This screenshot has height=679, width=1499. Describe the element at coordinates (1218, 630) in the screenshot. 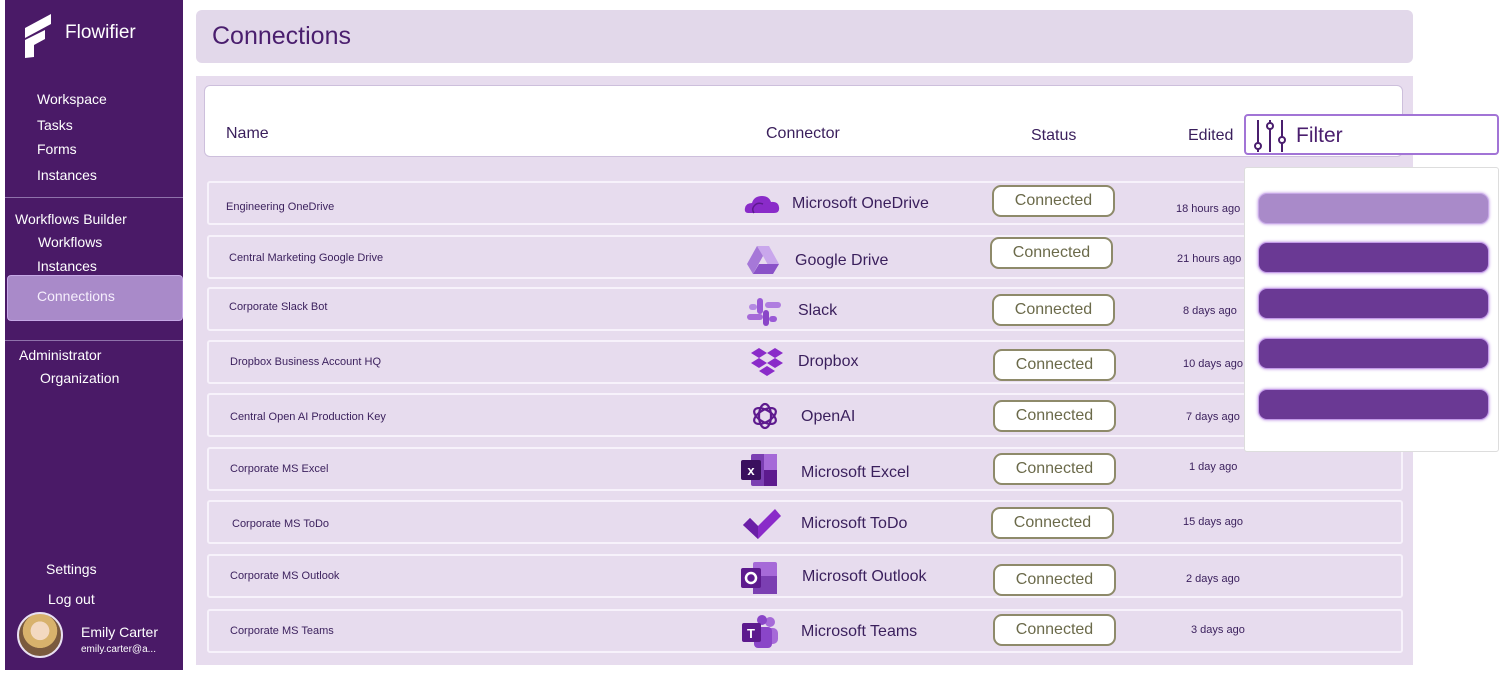

I see `edited-time: 3 days ago` at that location.